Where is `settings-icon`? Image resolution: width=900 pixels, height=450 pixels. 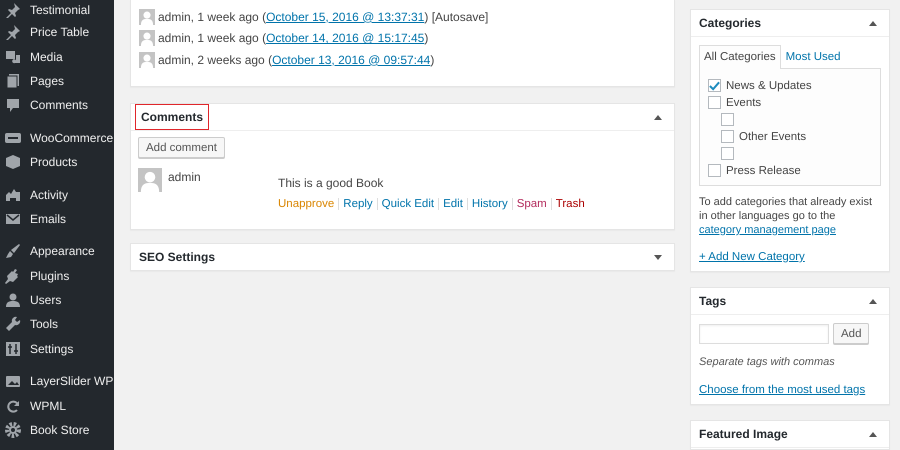 settings-icon is located at coordinates (13, 430).